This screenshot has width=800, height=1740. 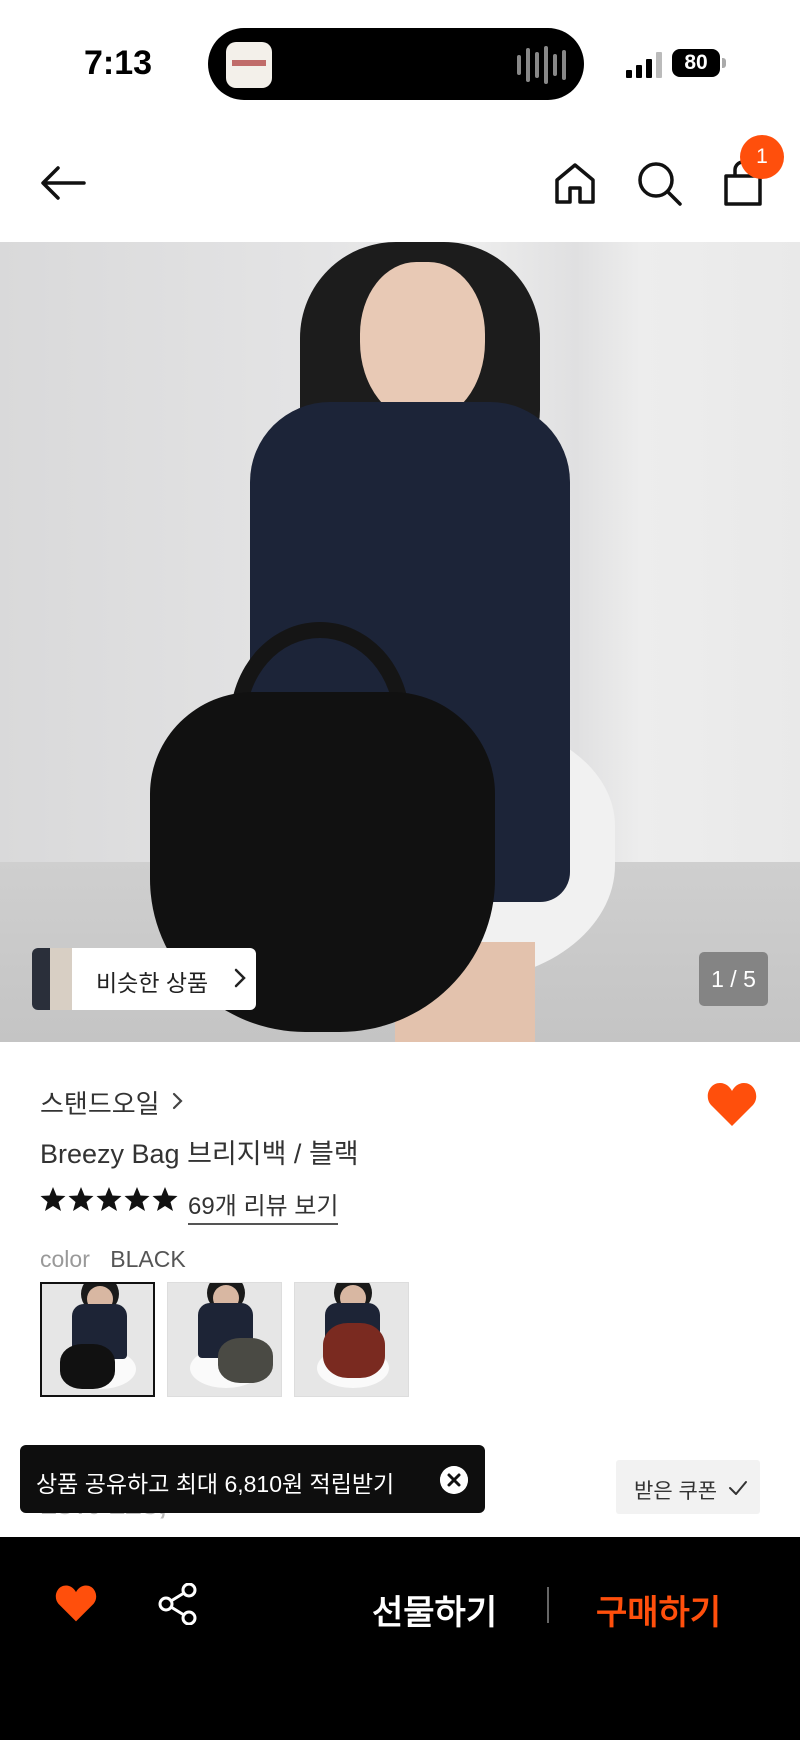 I want to click on status-bar: 7:13 80, so click(x=400, y=60).